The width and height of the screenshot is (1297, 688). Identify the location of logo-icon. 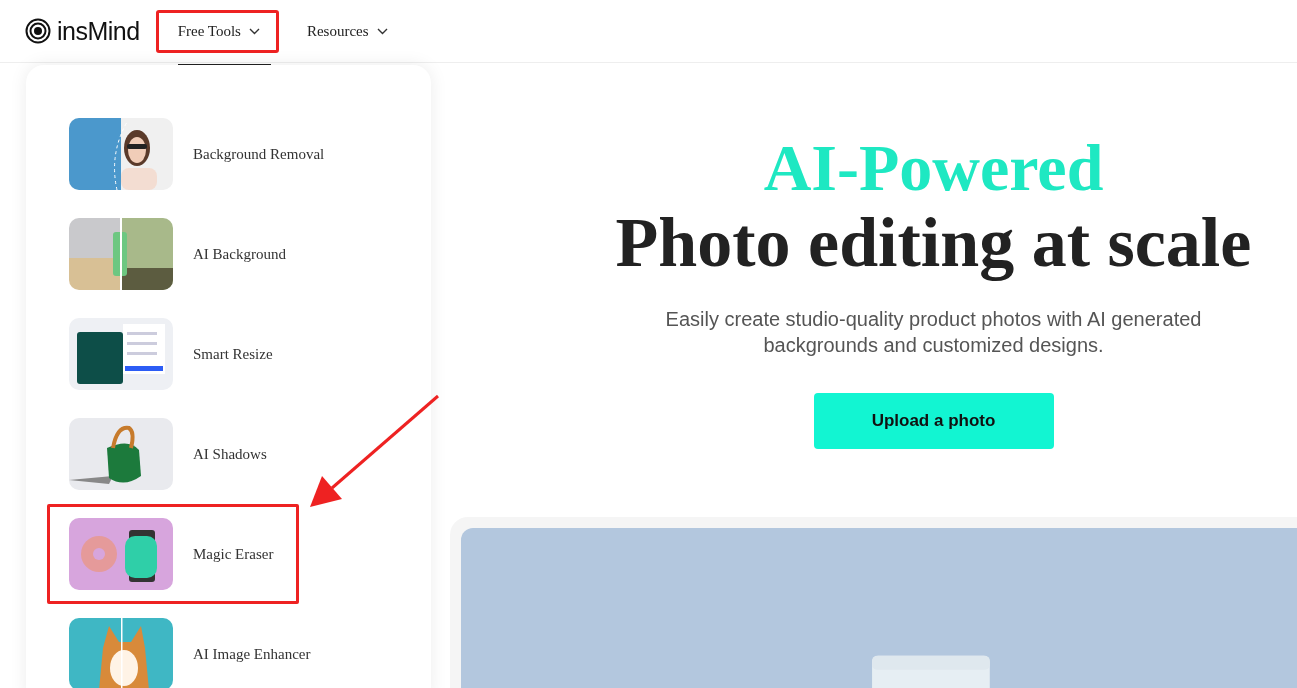
(38, 31).